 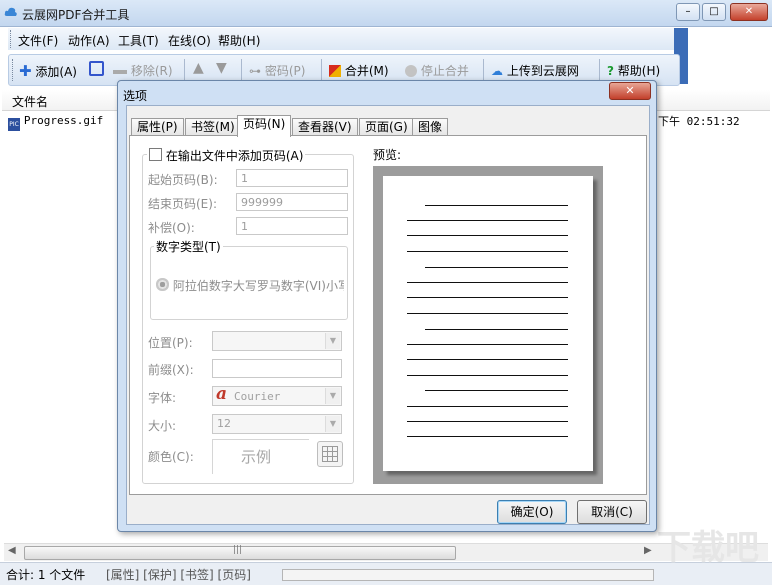 What do you see at coordinates (170, 343) in the screenshot?
I see `position-label: 位置(P):` at bounding box center [170, 343].